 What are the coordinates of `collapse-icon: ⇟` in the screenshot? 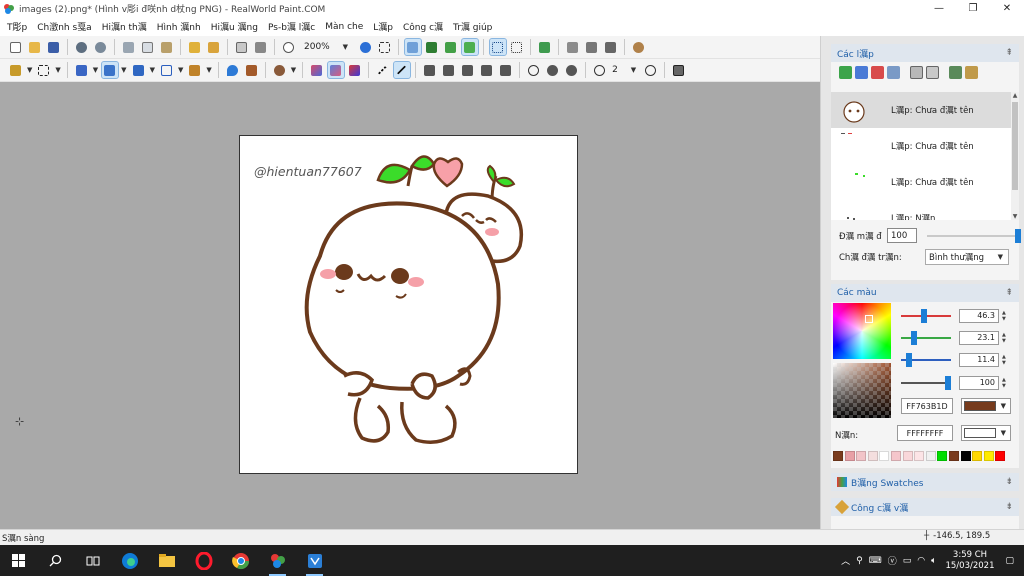 It's located at (1009, 507).